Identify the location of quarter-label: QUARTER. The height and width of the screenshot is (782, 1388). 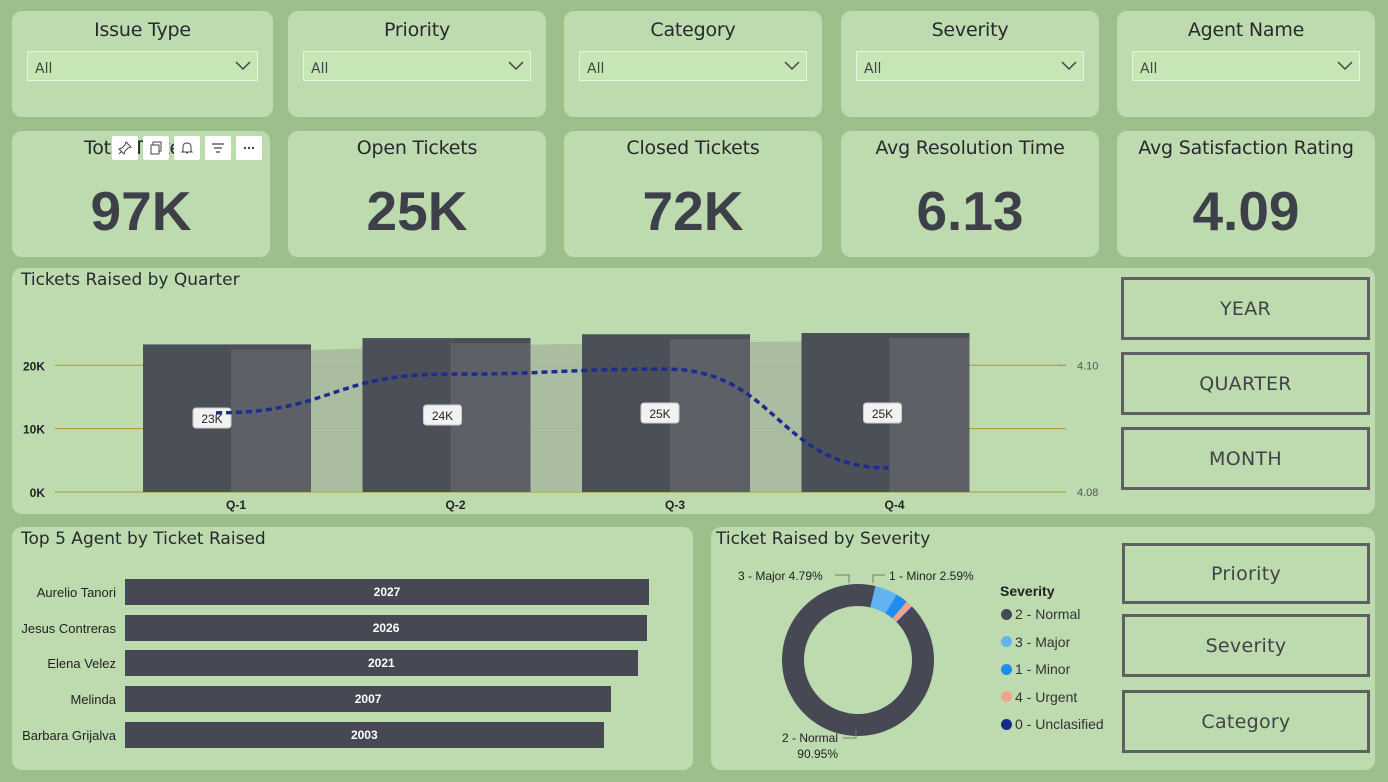
(1245, 383).